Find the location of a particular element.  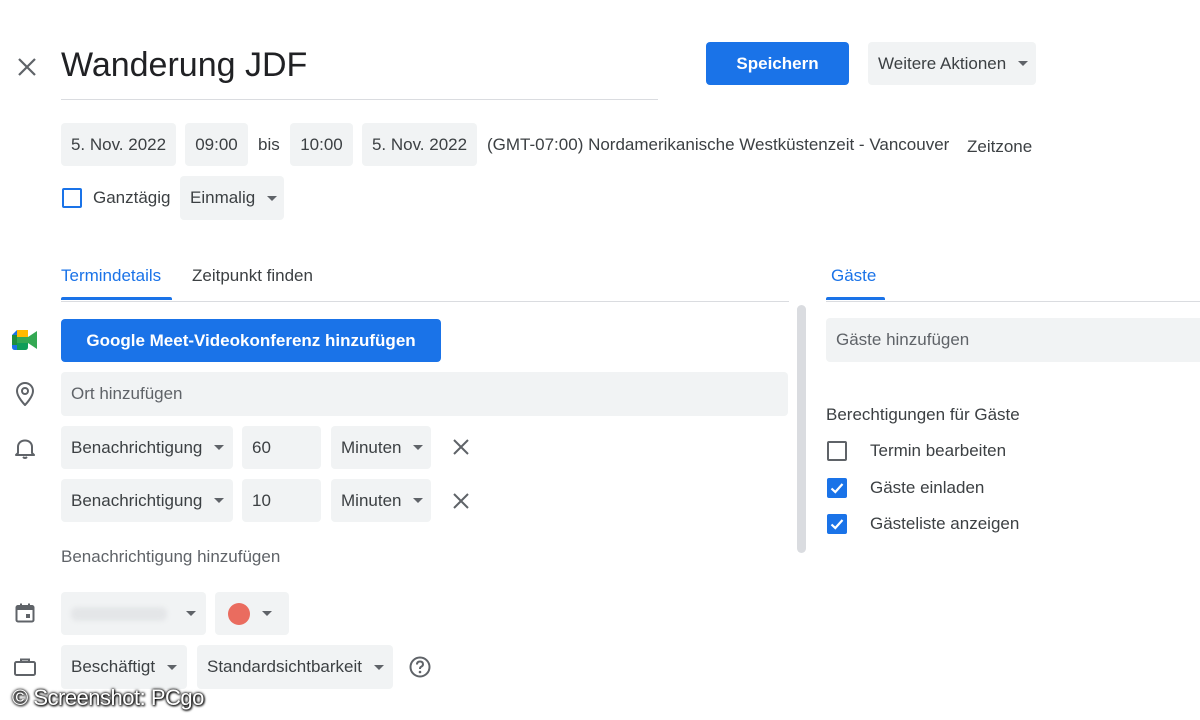

color-select is located at coordinates (252, 613).